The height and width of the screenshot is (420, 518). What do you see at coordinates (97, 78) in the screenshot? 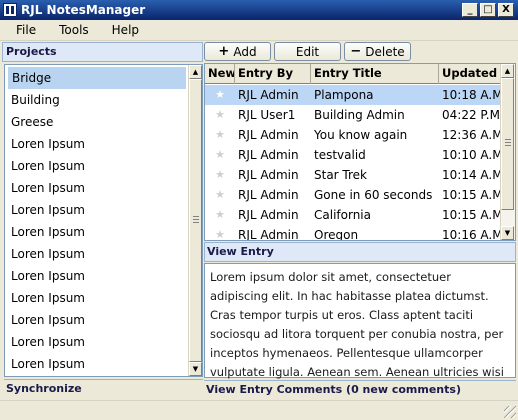
I see `project-list-item: Bridge` at bounding box center [97, 78].